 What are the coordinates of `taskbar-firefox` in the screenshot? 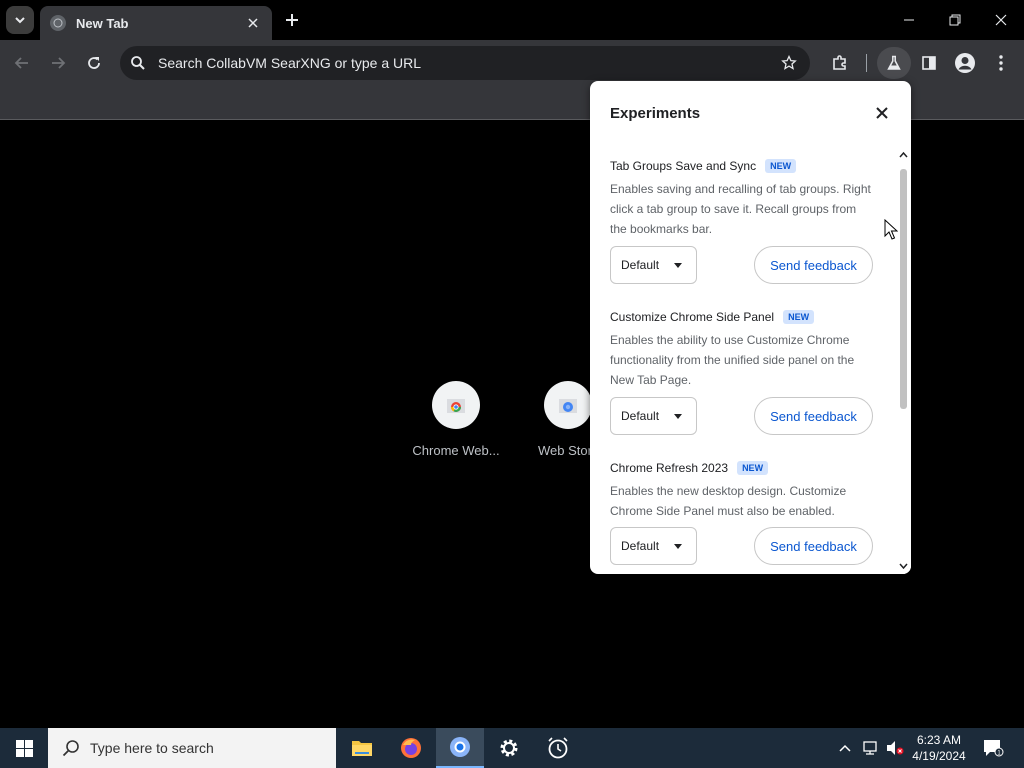 It's located at (411, 748).